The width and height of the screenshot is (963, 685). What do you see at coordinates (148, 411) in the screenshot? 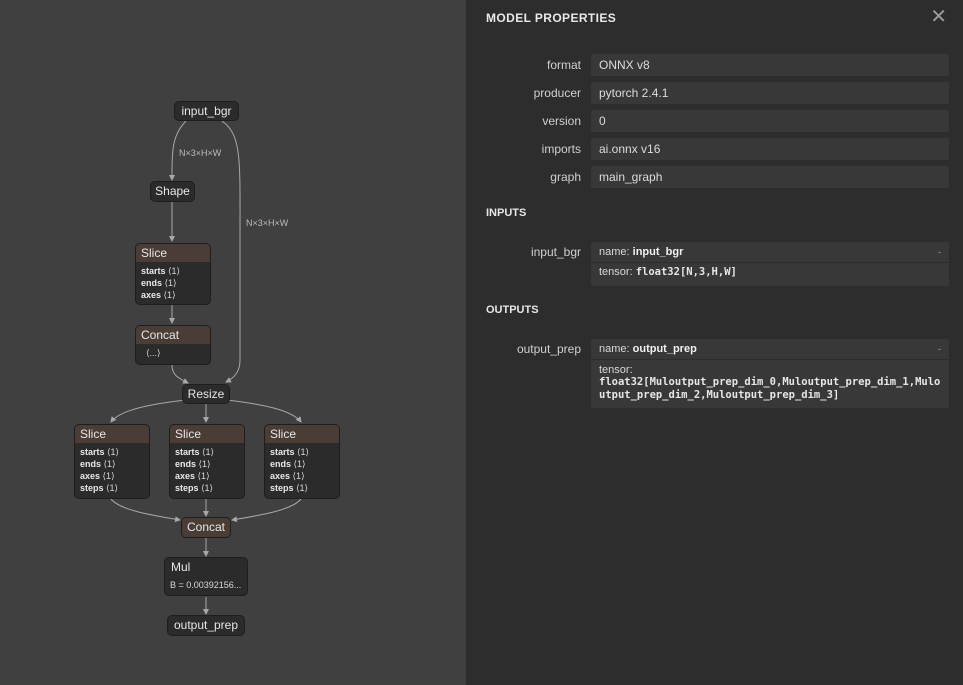
I see `edge-resize-slice-a` at bounding box center [148, 411].